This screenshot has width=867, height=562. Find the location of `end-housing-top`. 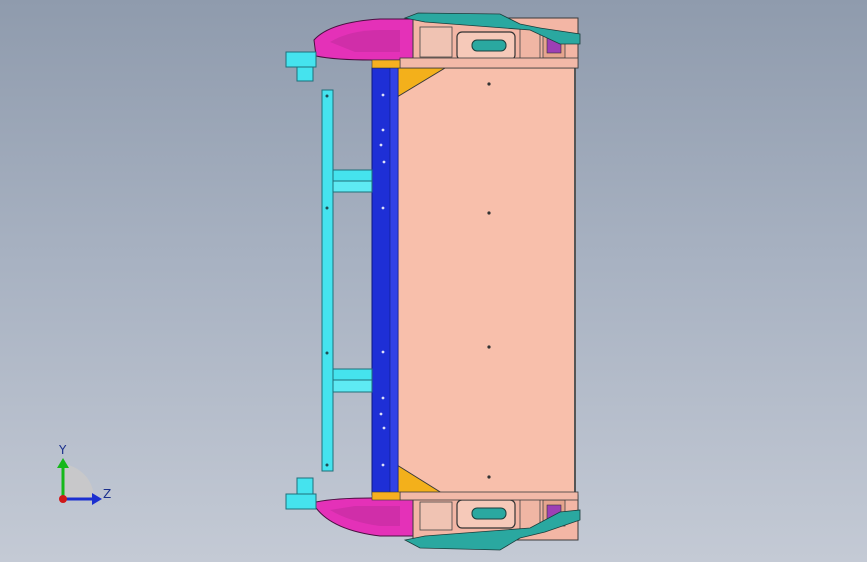

end-housing-top is located at coordinates (447, 40).